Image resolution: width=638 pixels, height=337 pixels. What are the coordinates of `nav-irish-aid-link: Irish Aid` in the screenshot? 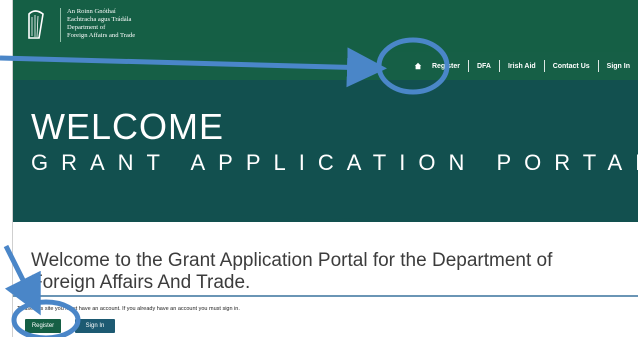 It's located at (522, 66).